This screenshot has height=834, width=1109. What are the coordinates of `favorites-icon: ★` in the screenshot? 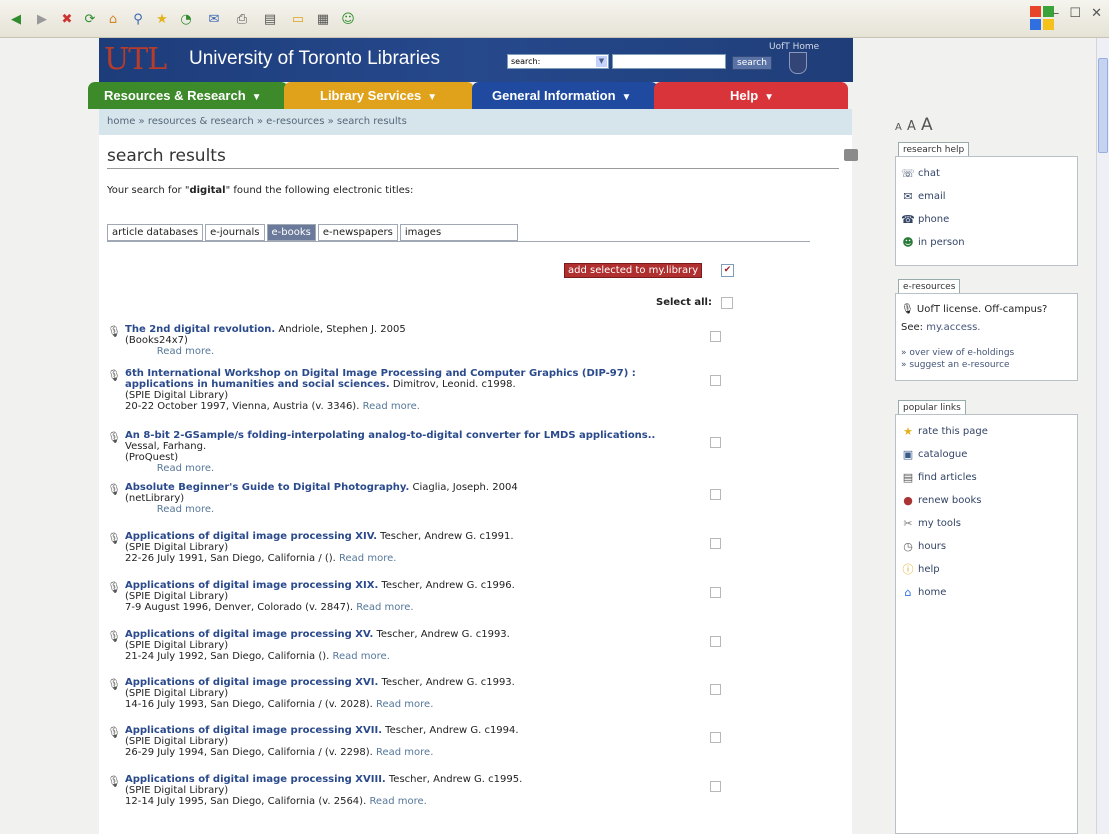 It's located at (162, 19).